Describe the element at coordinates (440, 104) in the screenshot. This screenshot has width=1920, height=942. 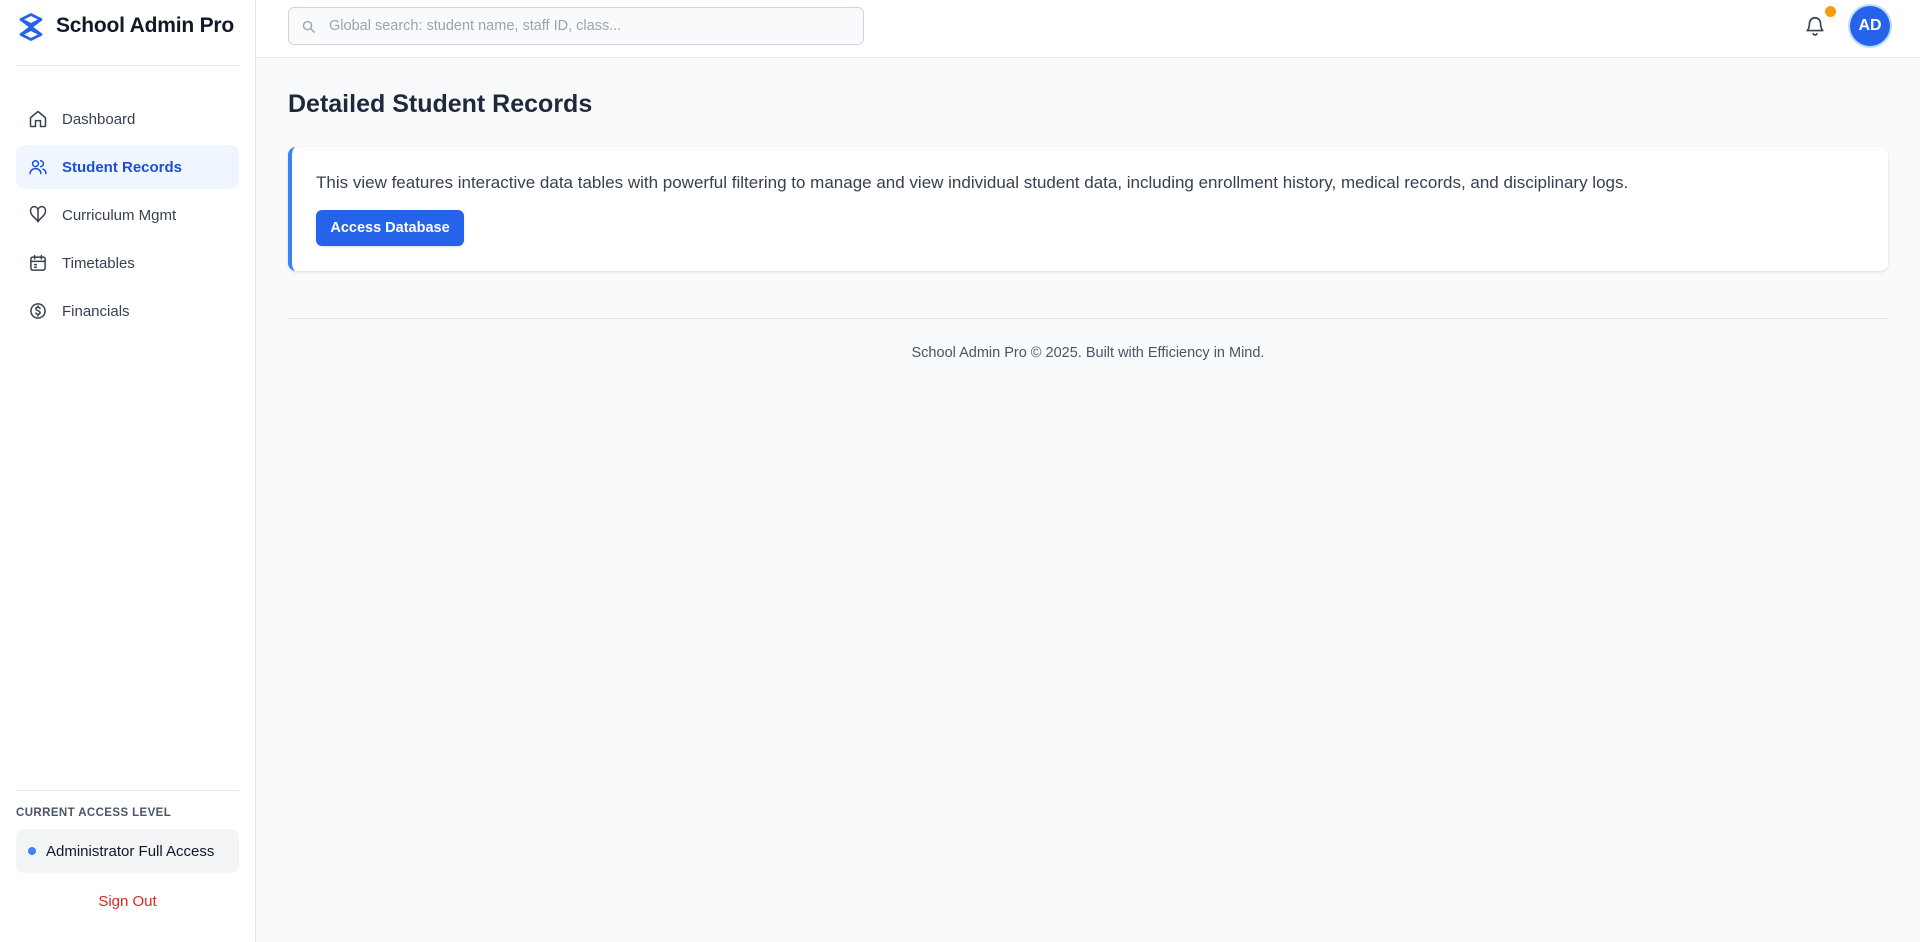
I see `page-title: Detailed Student Records` at that location.